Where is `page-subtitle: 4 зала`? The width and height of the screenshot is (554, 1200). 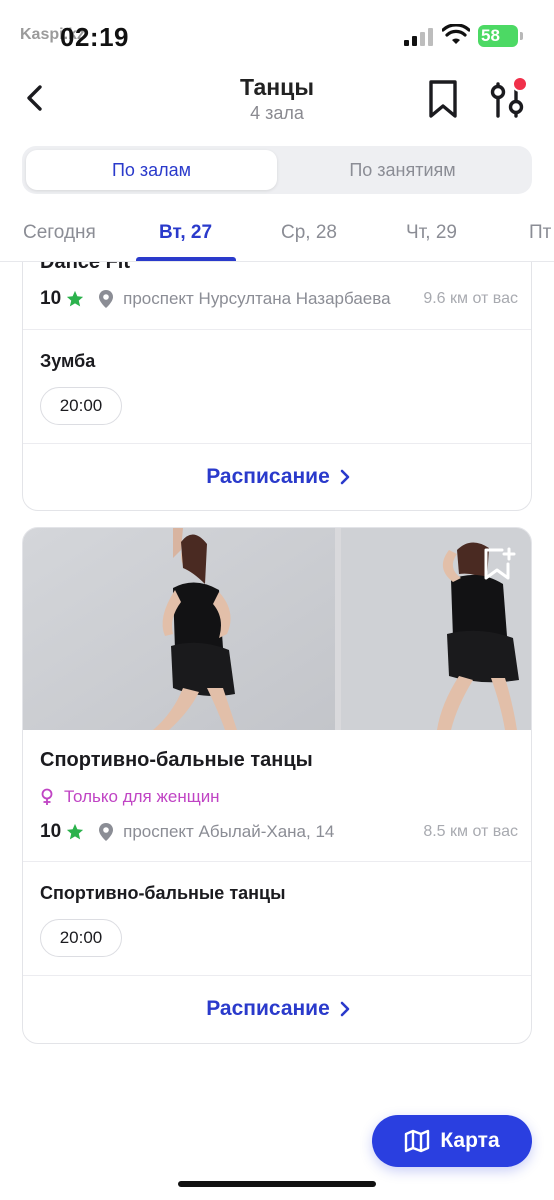
page-subtitle: 4 зала is located at coordinates (277, 113).